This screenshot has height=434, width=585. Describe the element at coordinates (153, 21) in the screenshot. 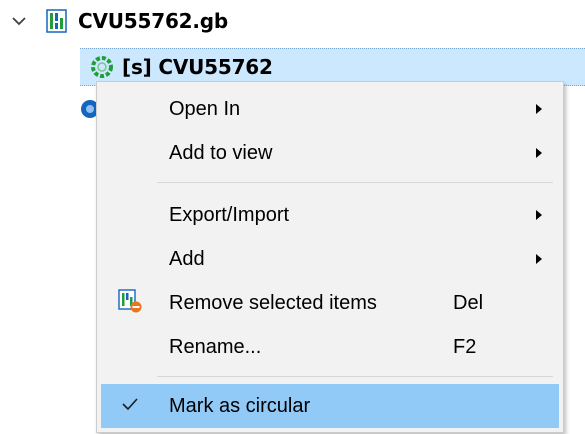

I see `document-name: CVU55762.gb` at that location.